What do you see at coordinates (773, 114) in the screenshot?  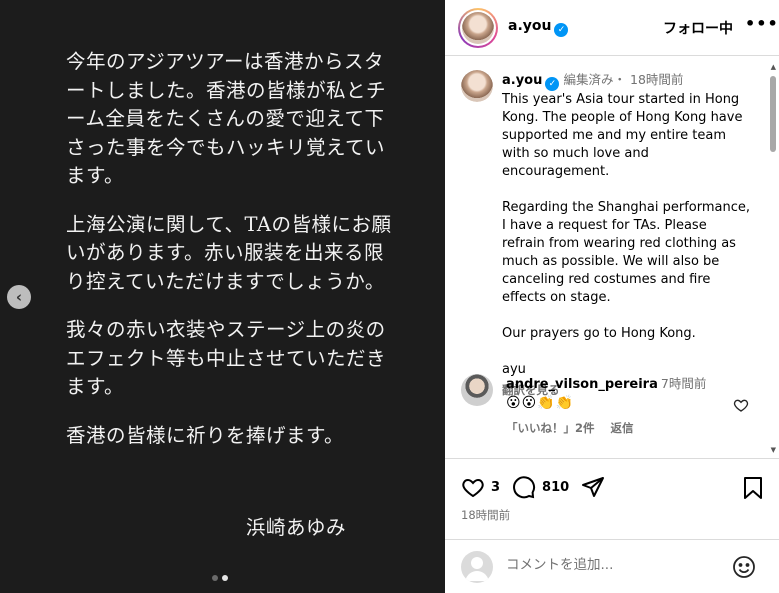 I see `scrollbar-thumb` at bounding box center [773, 114].